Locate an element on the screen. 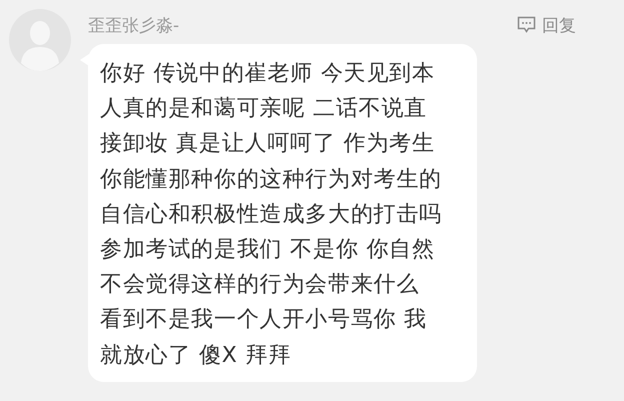 The width and height of the screenshot is (624, 401). message-line: 你能懂那种你的这种行为对考生的 is located at coordinates (271, 180).